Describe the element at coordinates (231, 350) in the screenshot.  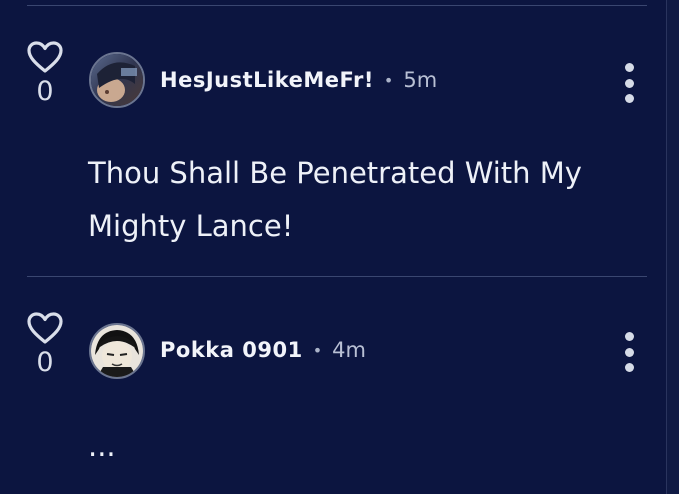
I see `username: Pokka 0901` at that location.